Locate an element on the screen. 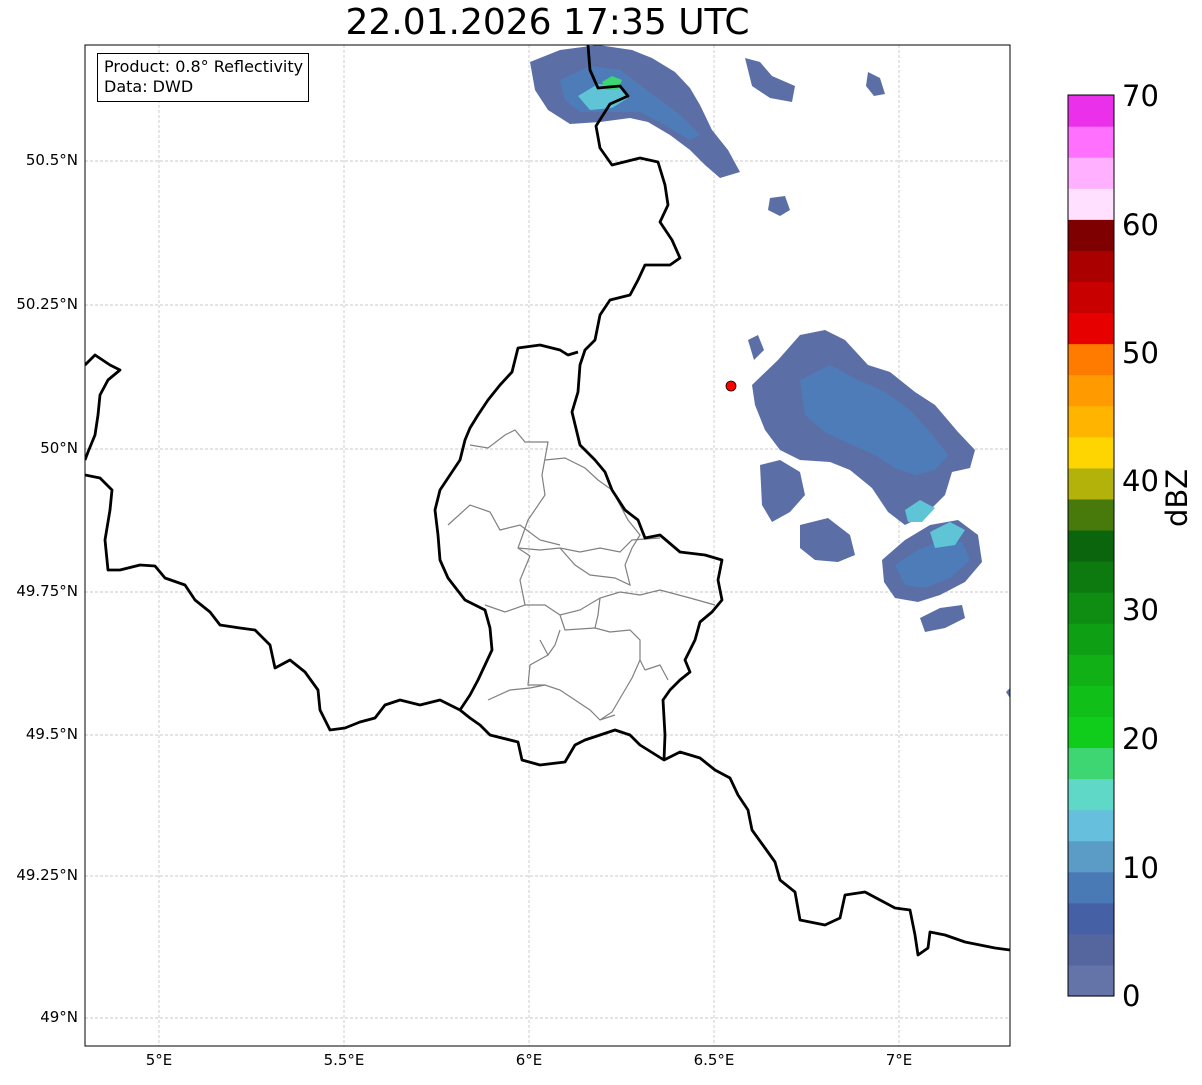  data-source-label: Data: DWD is located at coordinates (149, 86).